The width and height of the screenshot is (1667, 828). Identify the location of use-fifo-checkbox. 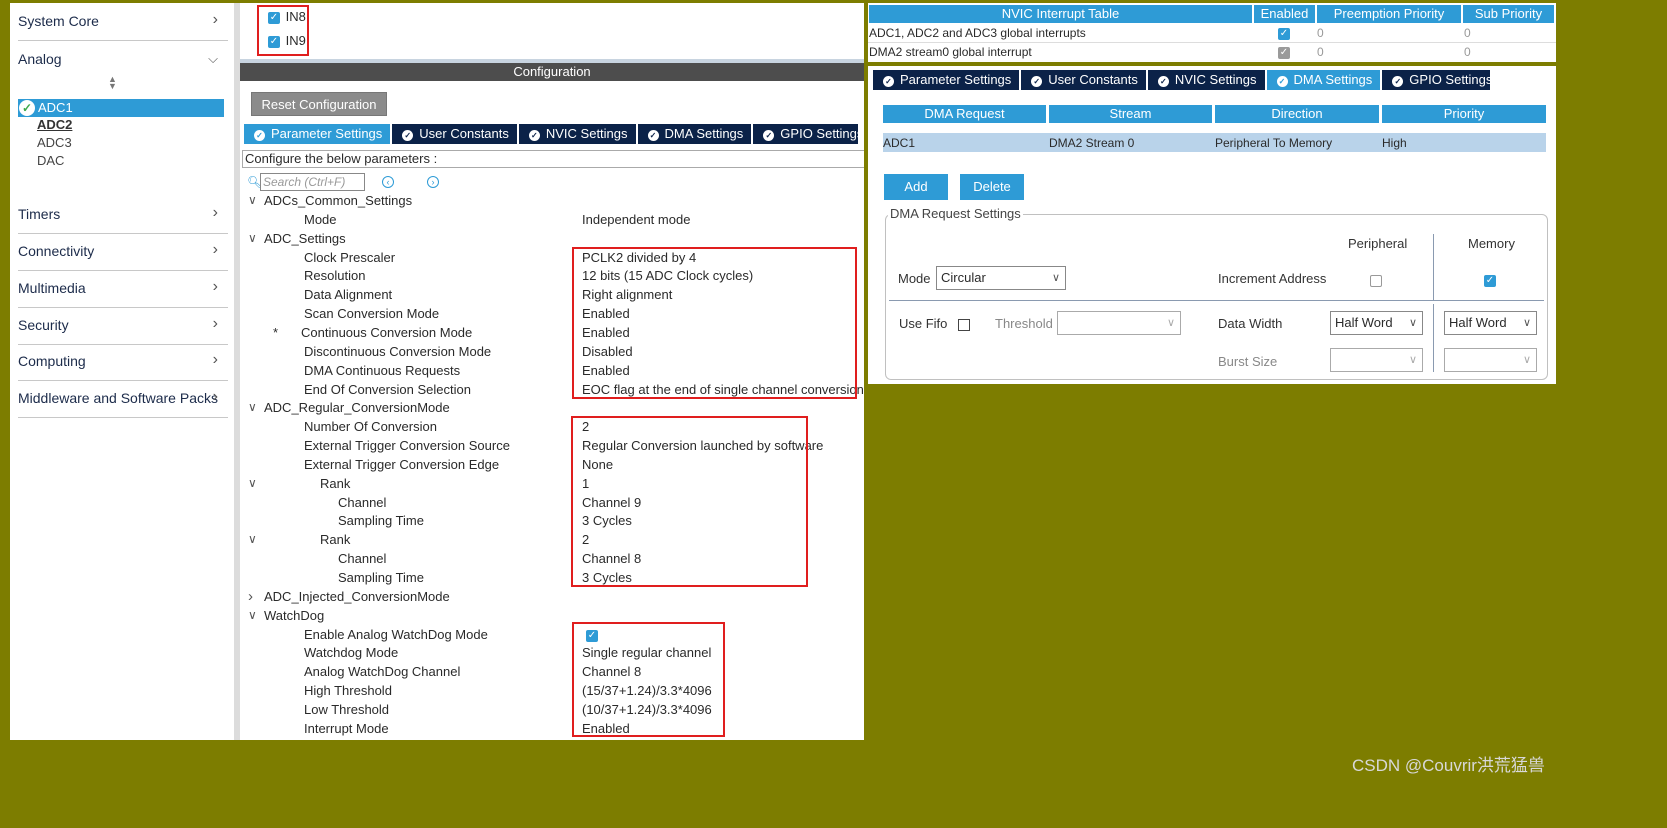
(964, 323).